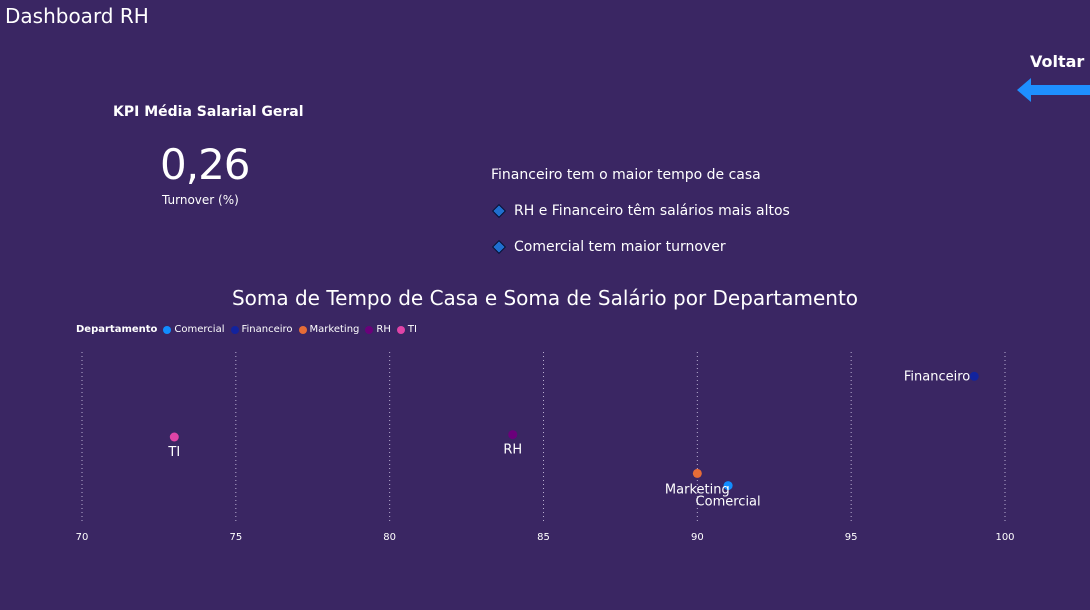 This screenshot has width=1090, height=610. I want to click on data-label-marketing: Marketing, so click(697, 489).